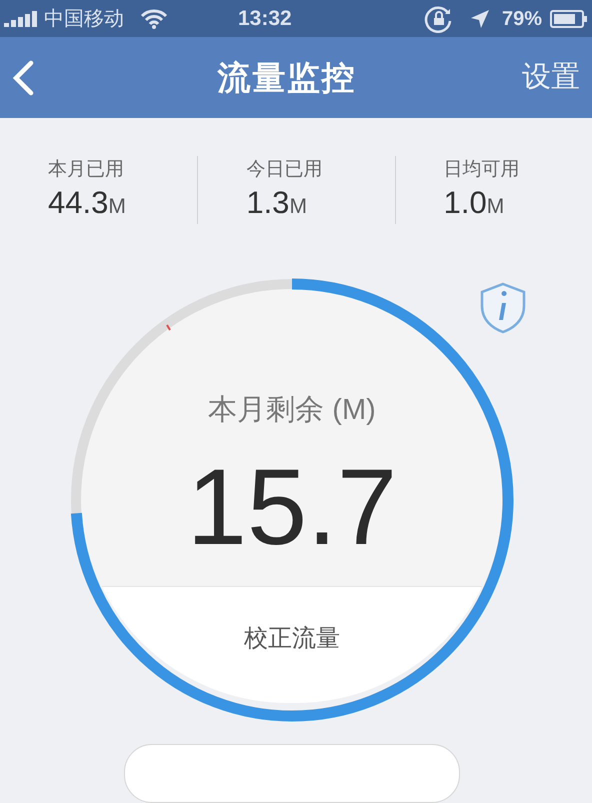 The image size is (592, 803). What do you see at coordinates (292, 506) in the screenshot?
I see `gauge-value: 15.7` at bounding box center [292, 506].